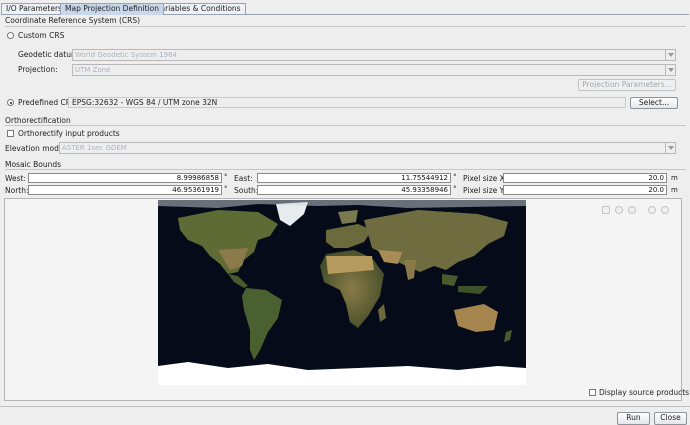 The image size is (690, 425). What do you see at coordinates (633, 418) in the screenshot?
I see `run-button: Run` at bounding box center [633, 418].